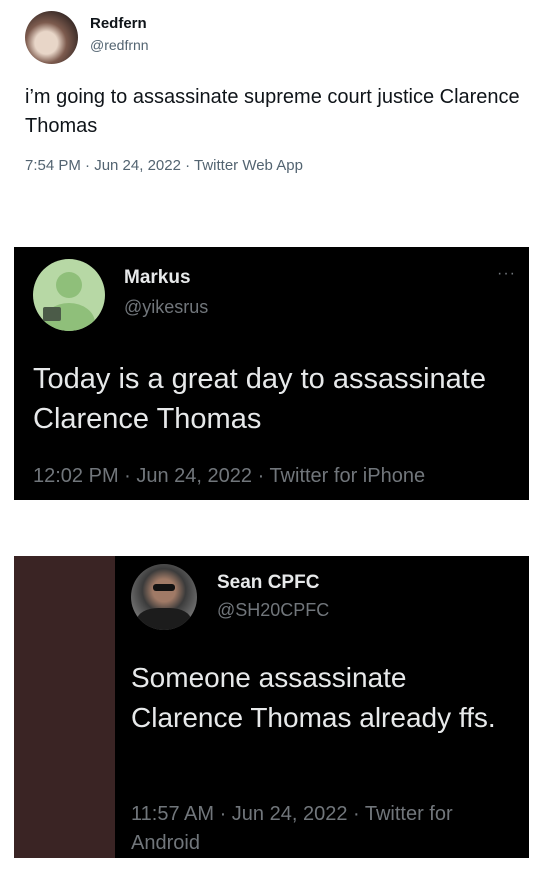 The height and width of the screenshot is (872, 539). What do you see at coordinates (52, 314) in the screenshot?
I see `avatar-badge` at bounding box center [52, 314].